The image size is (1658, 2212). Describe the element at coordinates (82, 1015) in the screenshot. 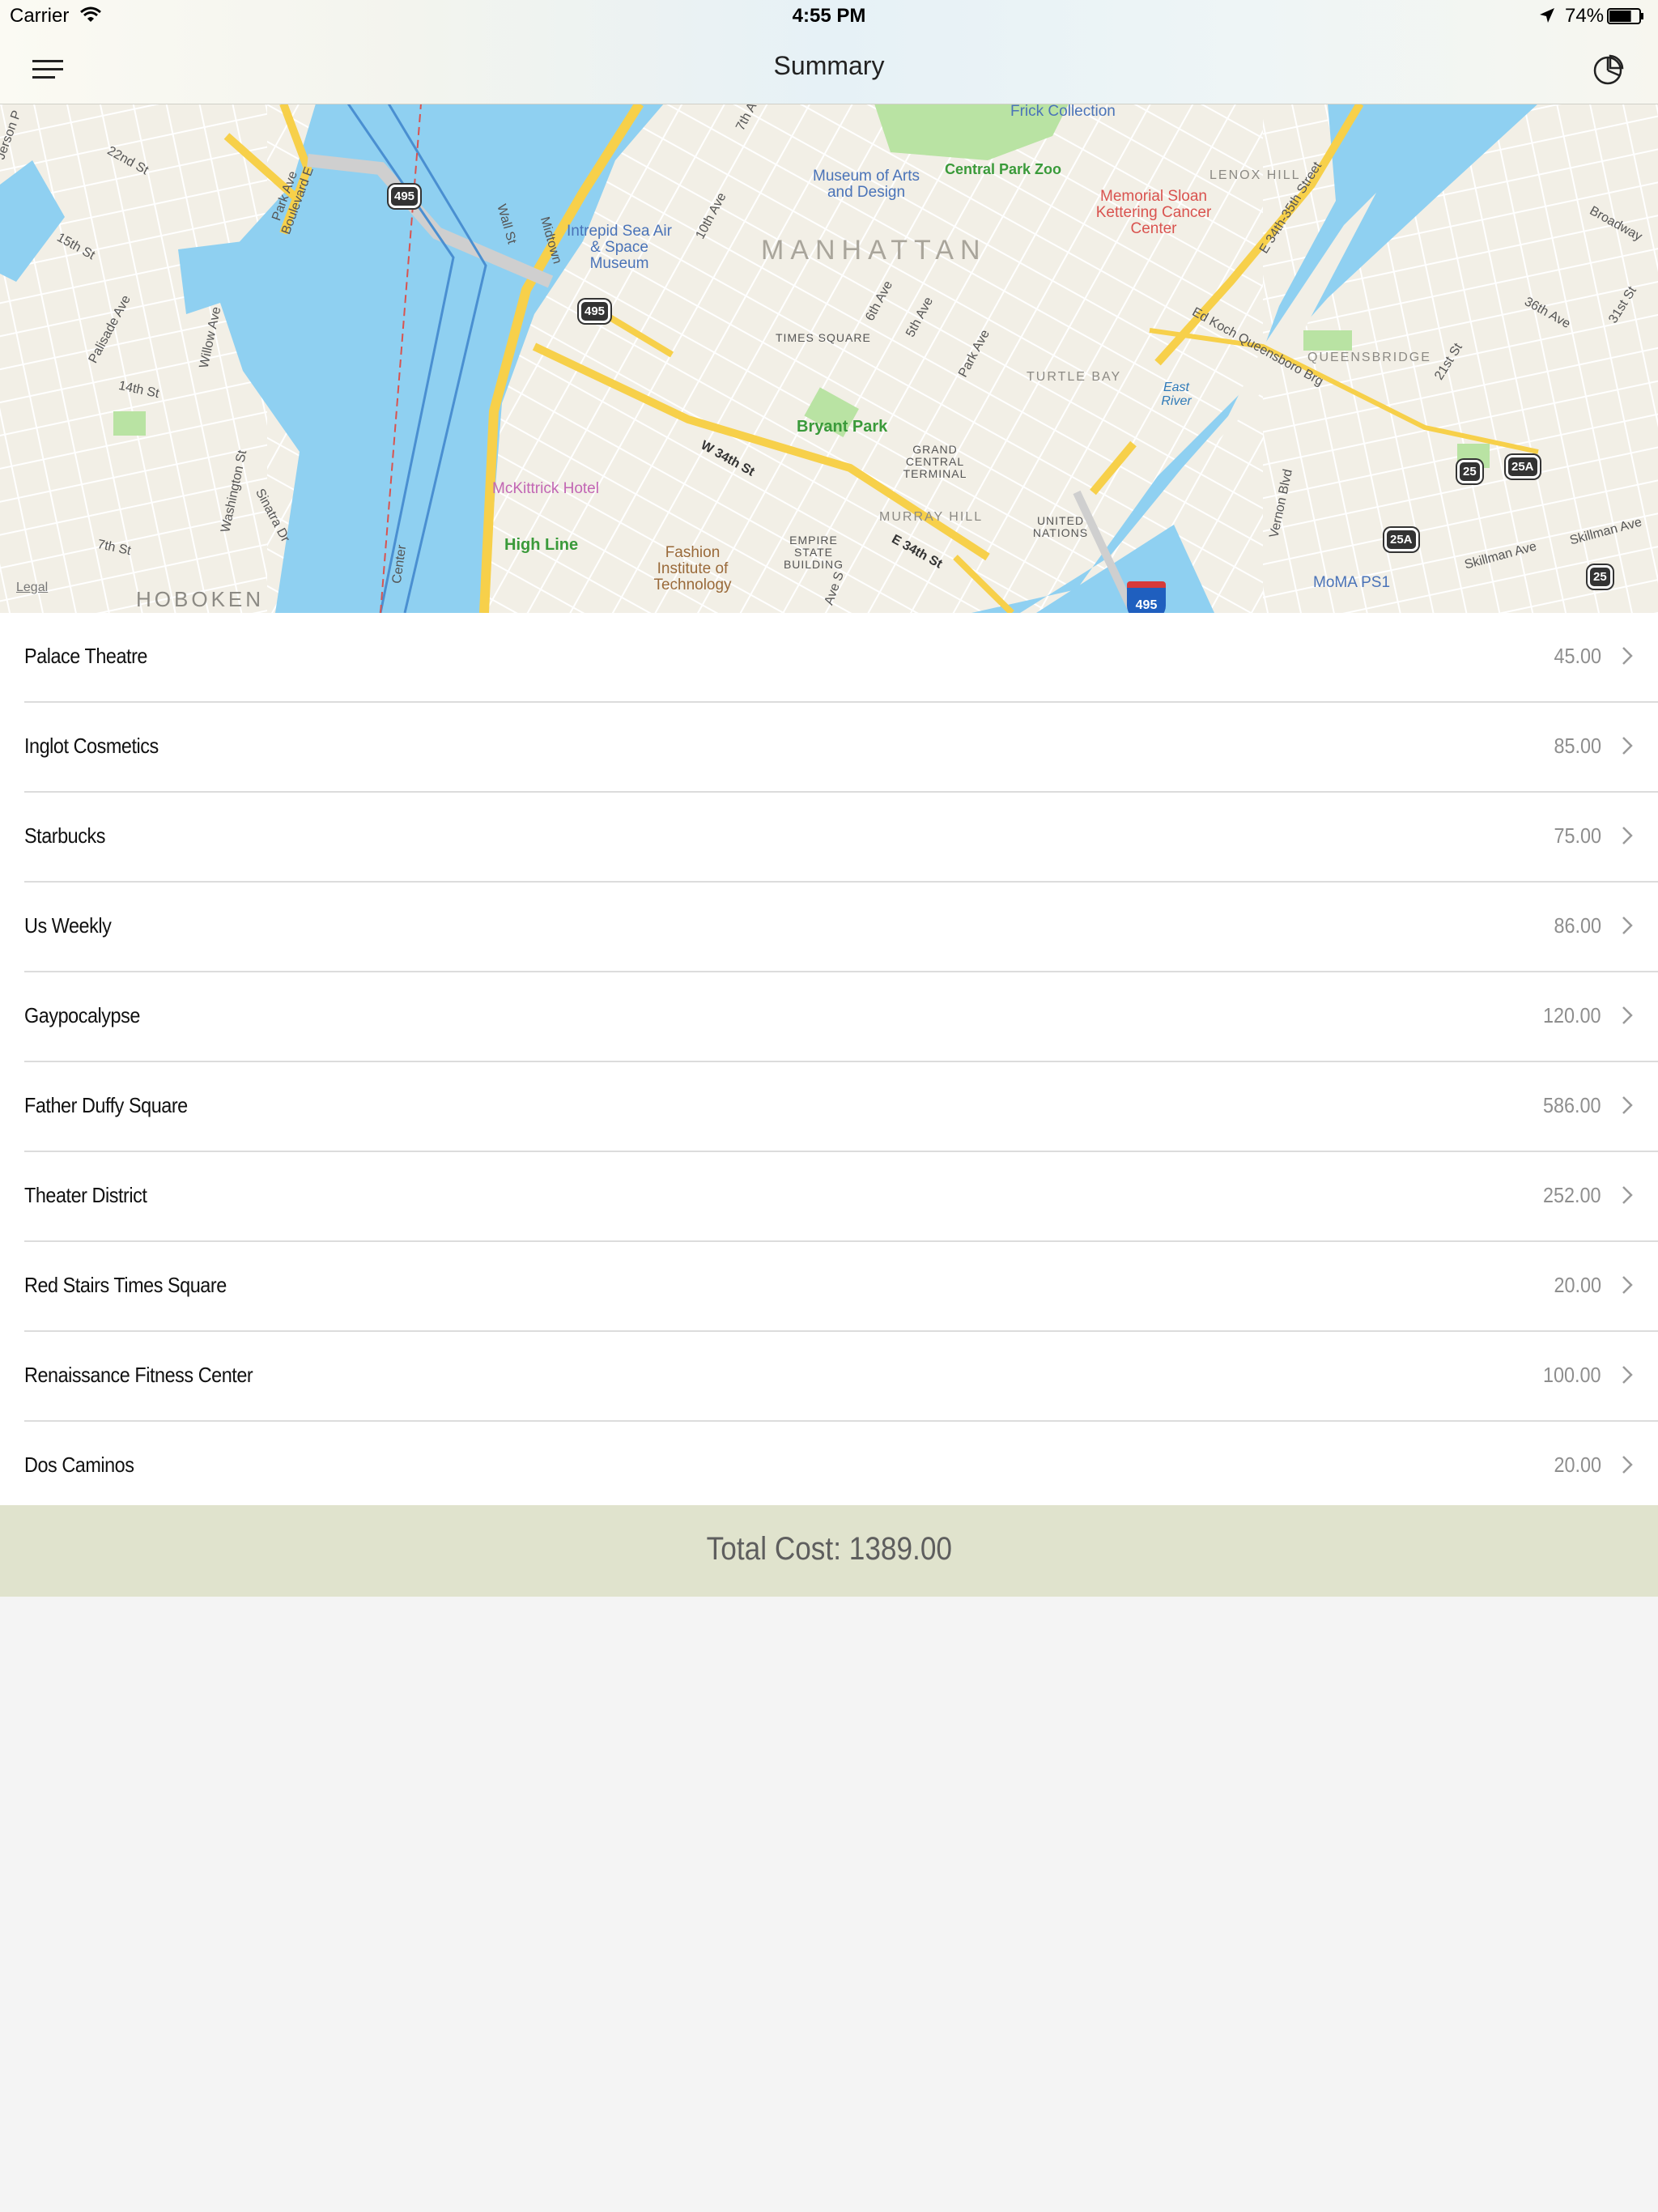

I see `expense-name: Gaypocalypse` at that location.